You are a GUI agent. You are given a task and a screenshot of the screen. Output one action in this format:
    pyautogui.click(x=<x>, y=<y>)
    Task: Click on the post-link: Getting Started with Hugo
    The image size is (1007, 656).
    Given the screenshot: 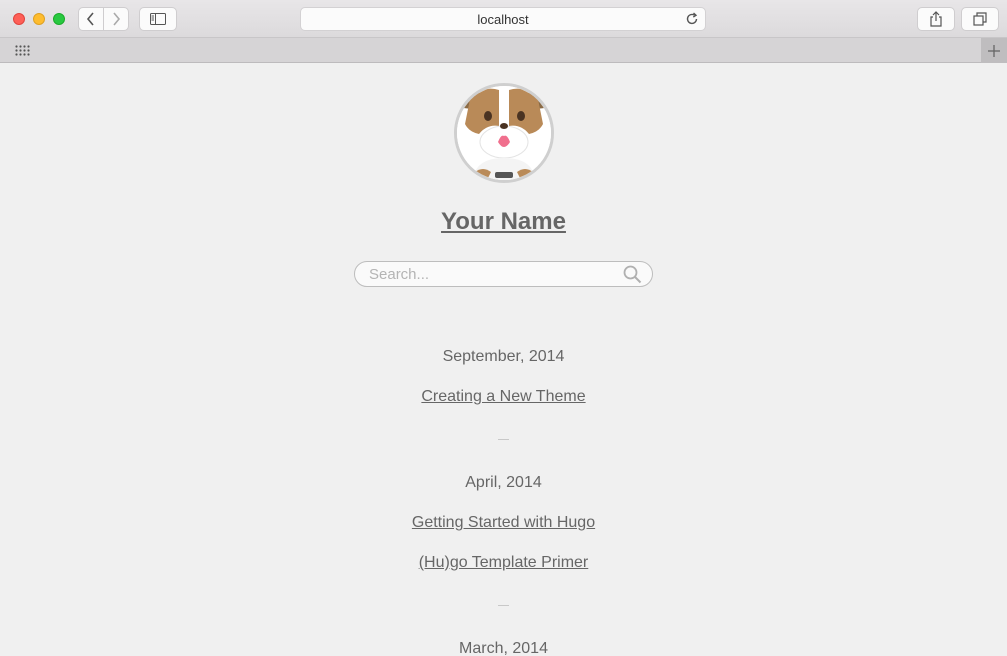 What is the action you would take?
    pyautogui.click(x=503, y=522)
    